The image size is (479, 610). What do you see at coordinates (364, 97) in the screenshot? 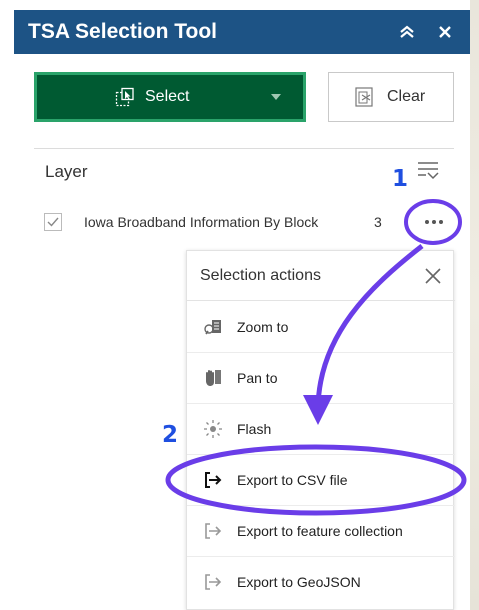
I see `clear-selection-icon` at bounding box center [364, 97].